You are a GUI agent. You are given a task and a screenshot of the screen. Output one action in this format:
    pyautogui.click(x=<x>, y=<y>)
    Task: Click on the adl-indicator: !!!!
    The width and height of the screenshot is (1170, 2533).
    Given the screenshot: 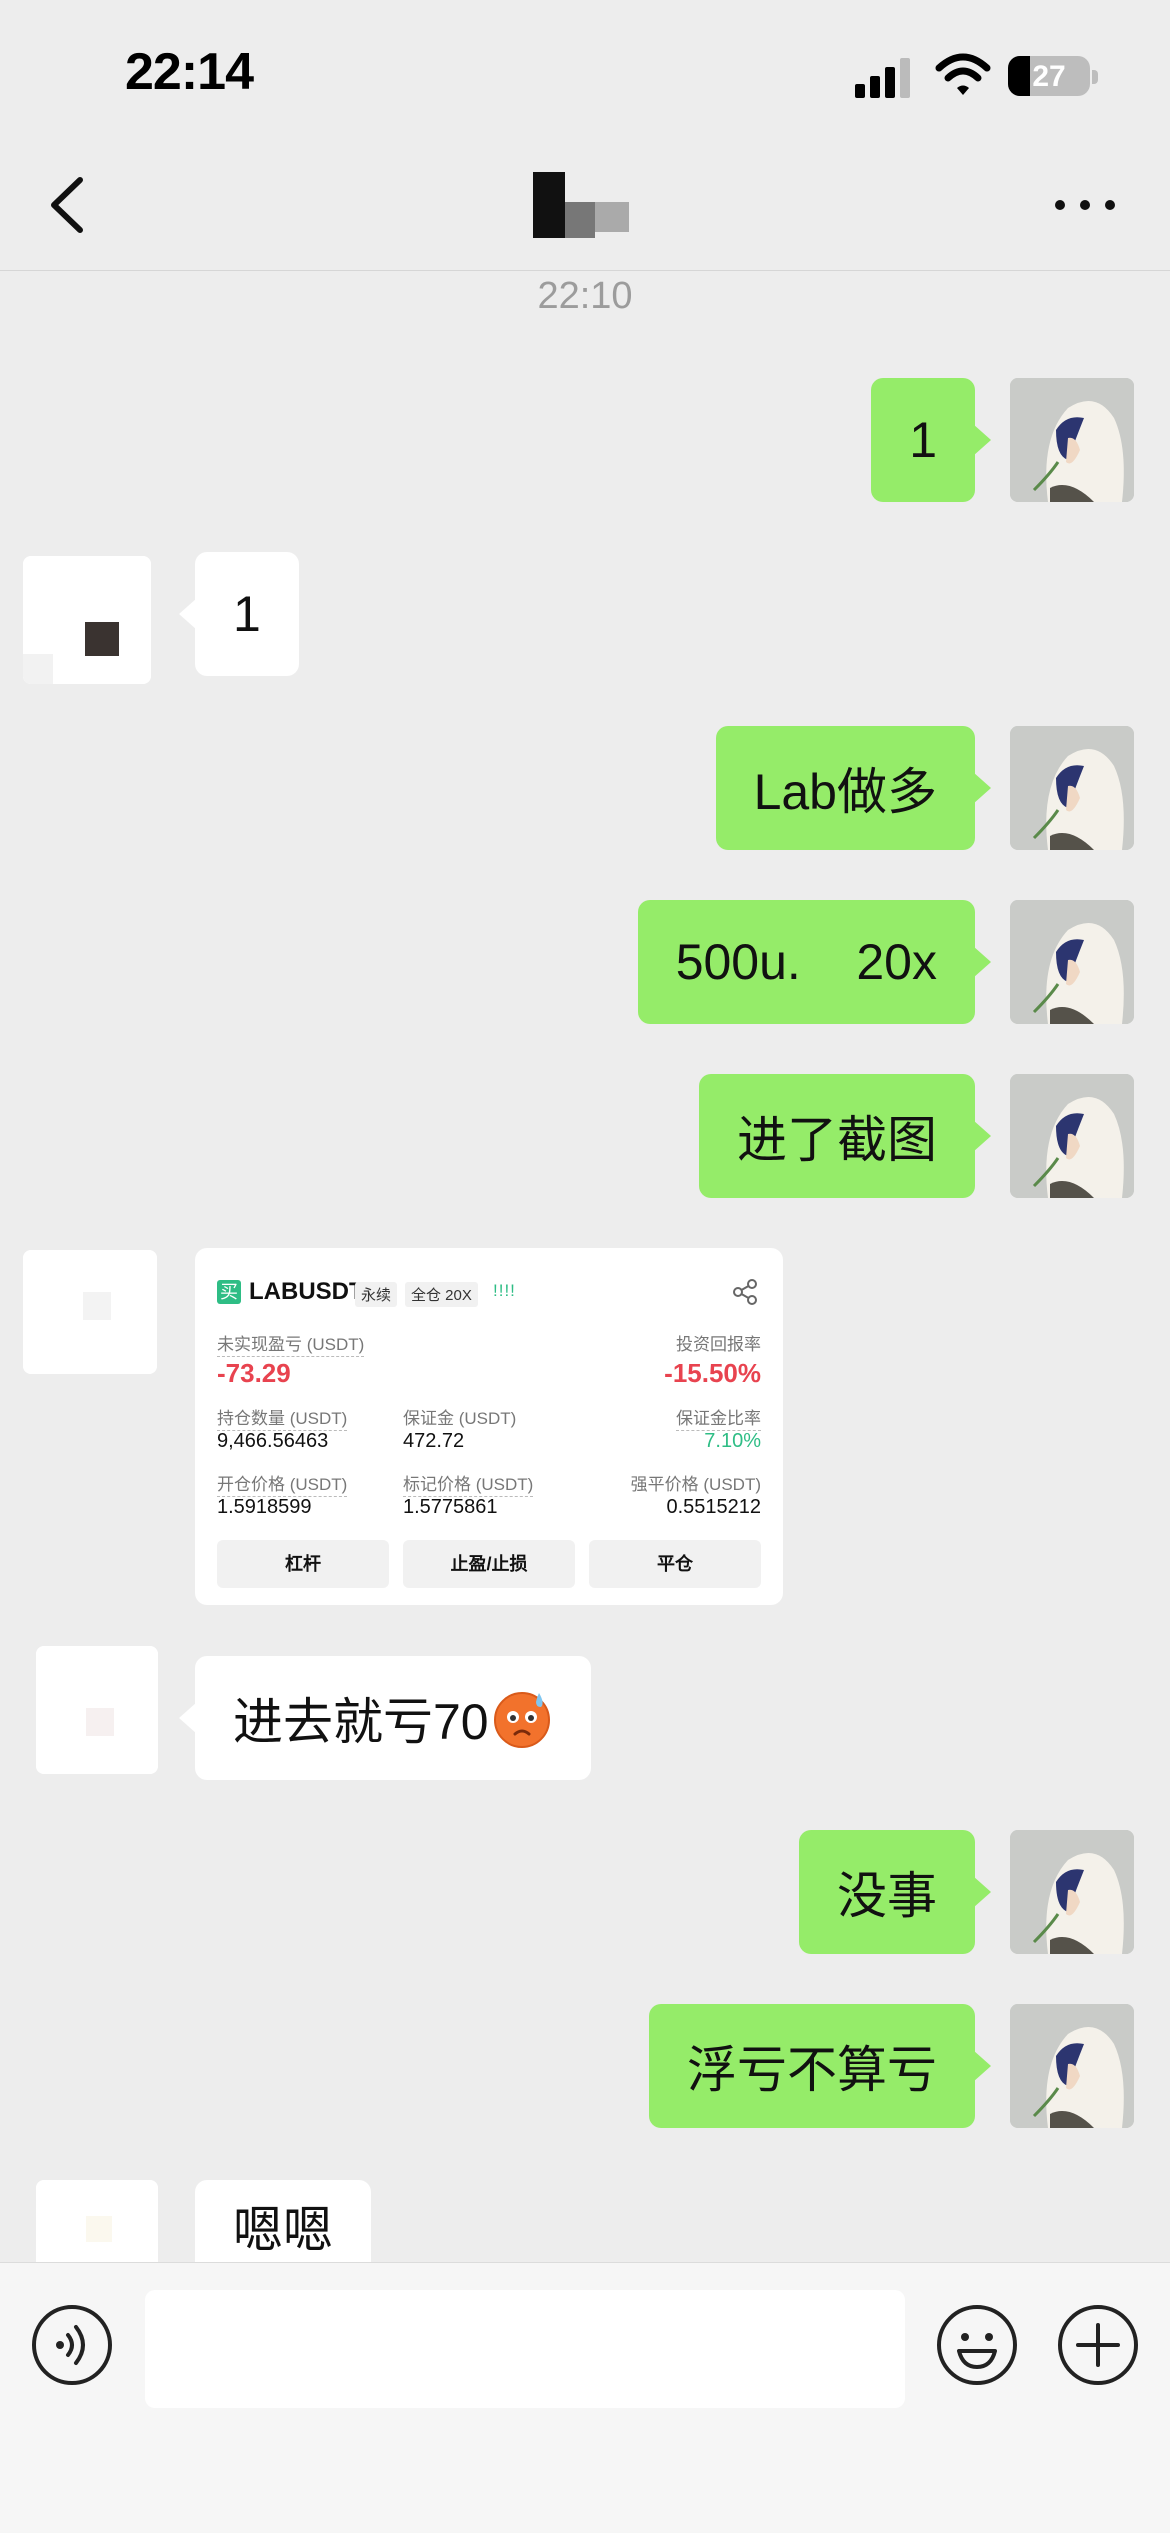 What is the action you would take?
    pyautogui.click(x=504, y=1290)
    